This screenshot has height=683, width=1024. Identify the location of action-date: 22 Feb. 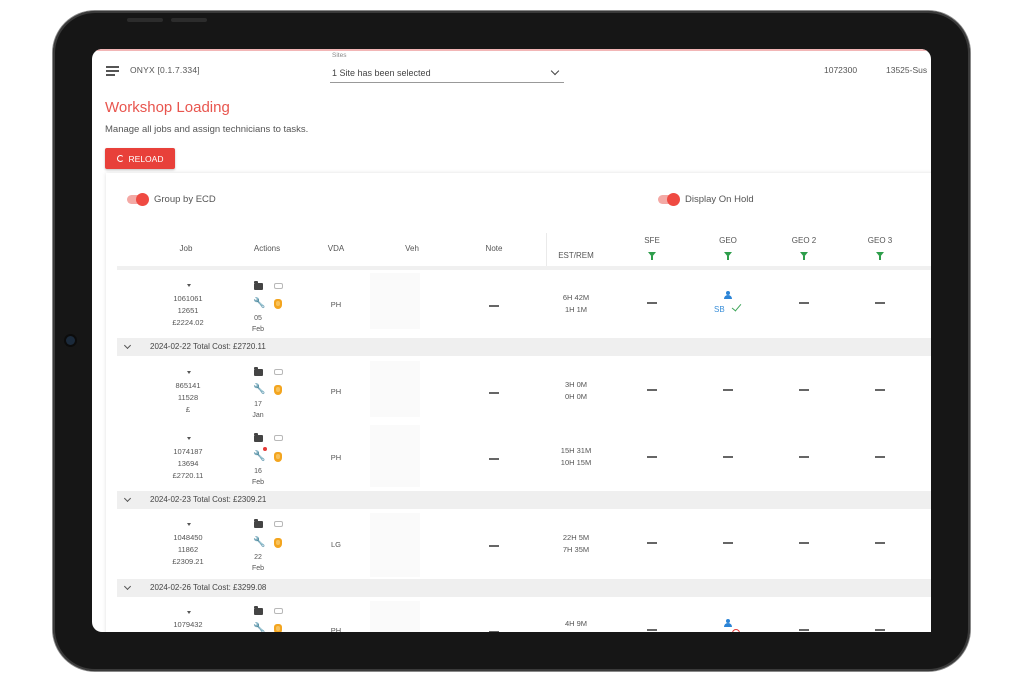
(258, 563).